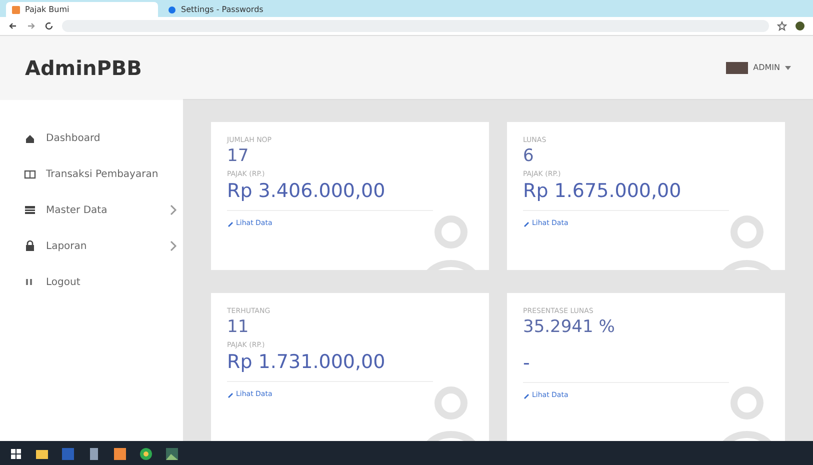  What do you see at coordinates (238, 156) in the screenshot?
I see `card-value: 17` at bounding box center [238, 156].